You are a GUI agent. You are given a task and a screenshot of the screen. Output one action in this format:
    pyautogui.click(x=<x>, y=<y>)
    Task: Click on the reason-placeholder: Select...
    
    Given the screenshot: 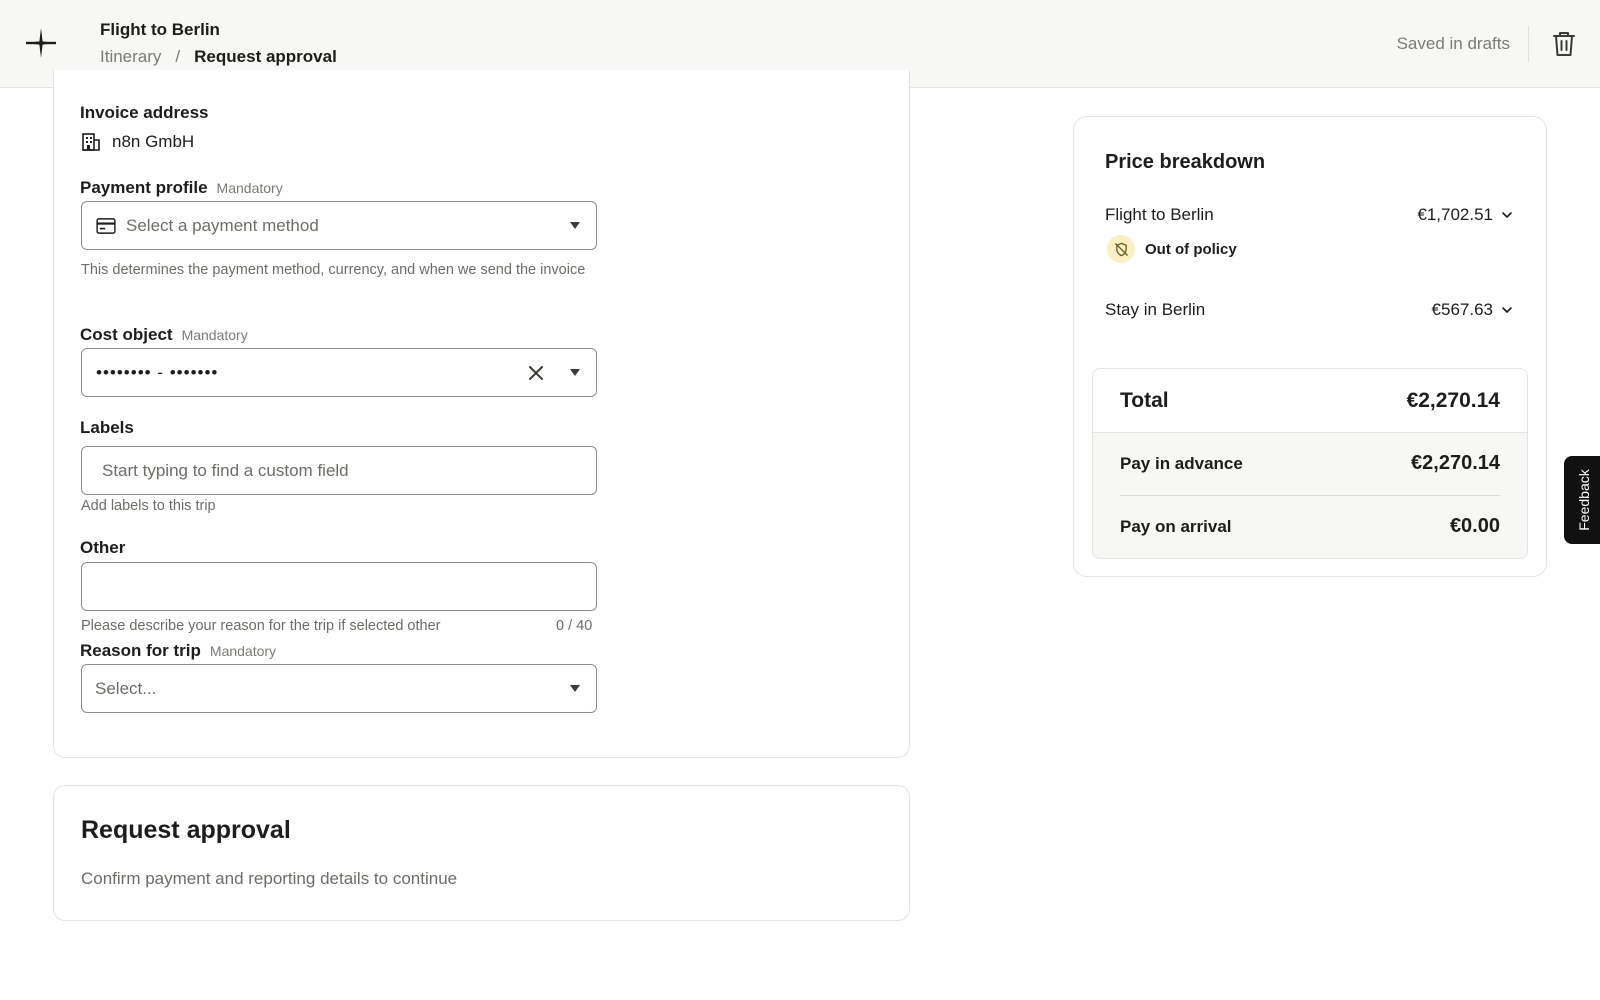 What is the action you would take?
    pyautogui.click(x=126, y=688)
    